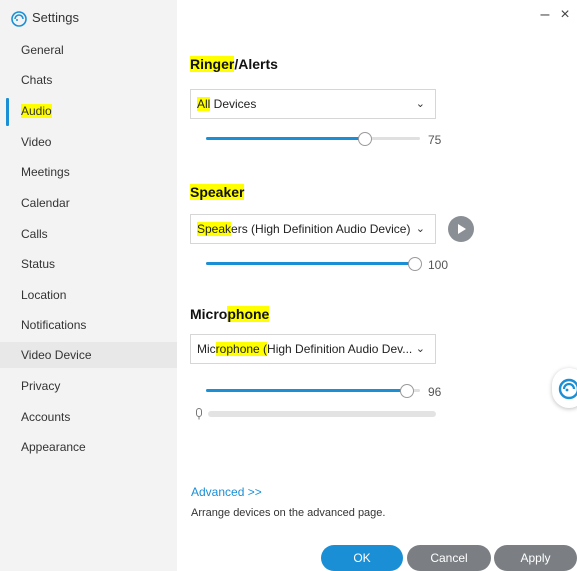  What do you see at coordinates (313, 104) in the screenshot?
I see `ringer-device-select: All Devices ⌄` at bounding box center [313, 104].